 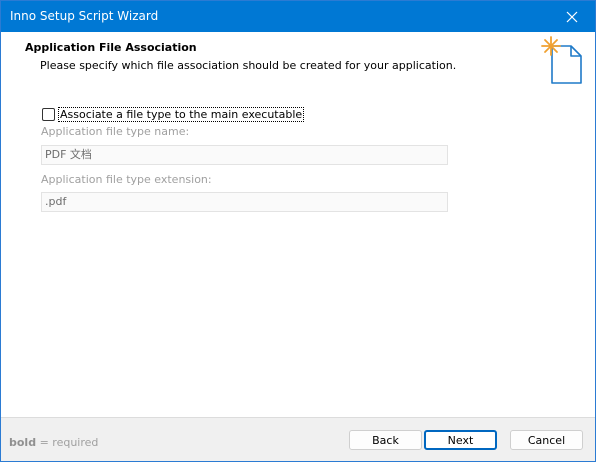 What do you see at coordinates (115, 131) in the screenshot?
I see `file-type-name-label: Application file type name:` at bounding box center [115, 131].